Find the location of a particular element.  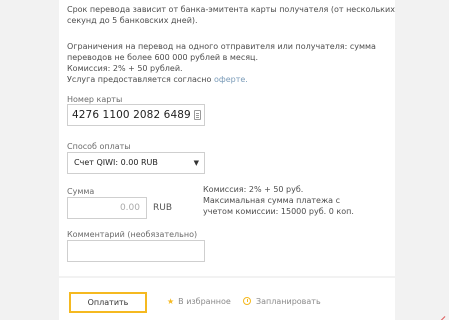

add-to-favorites-link: ★ В избранное is located at coordinates (199, 302).